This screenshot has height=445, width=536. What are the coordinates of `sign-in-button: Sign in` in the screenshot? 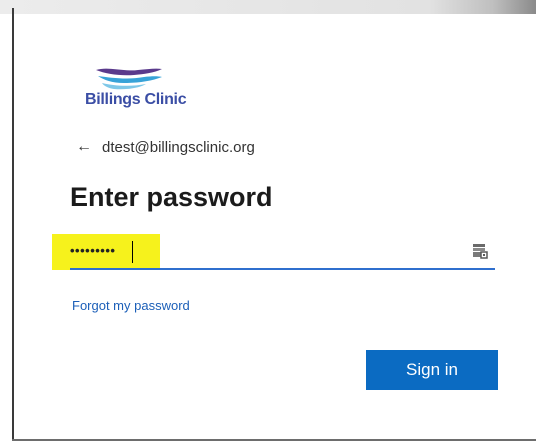 It's located at (432, 370).